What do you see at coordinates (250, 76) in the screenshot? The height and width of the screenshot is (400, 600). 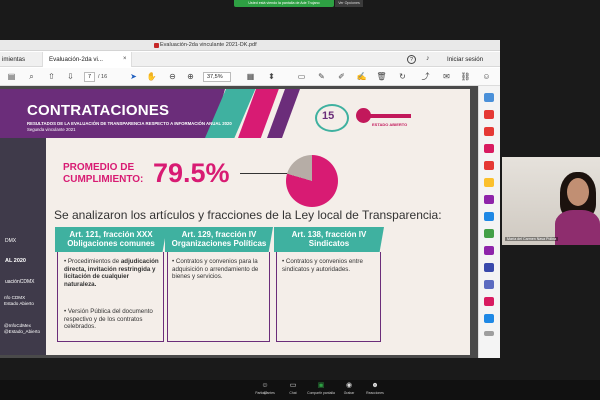 I see `fit-page-icon: ▦` at bounding box center [250, 76].